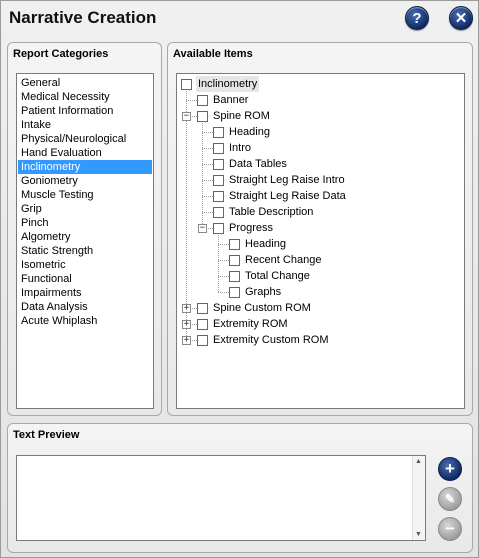 The height and width of the screenshot is (558, 479). What do you see at coordinates (251, 228) in the screenshot?
I see `tree-item-label: Progress` at bounding box center [251, 228].